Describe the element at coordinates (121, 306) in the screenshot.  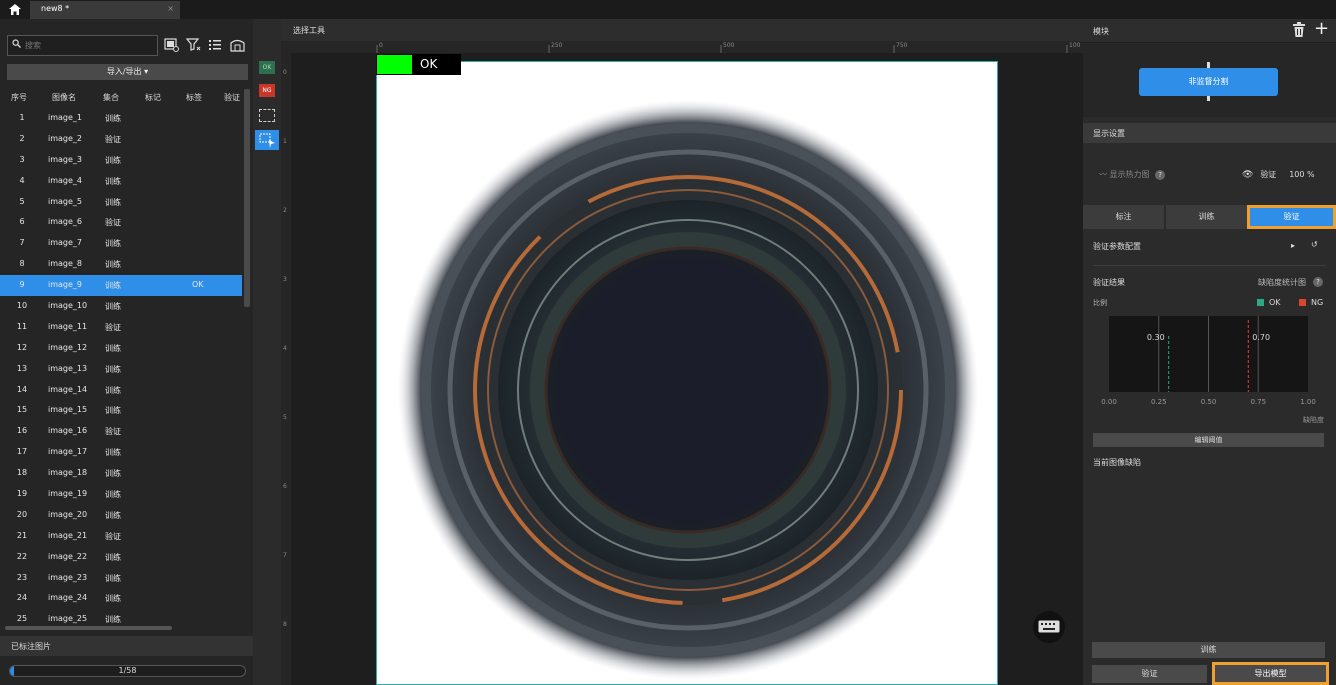
I see `table-row: 10 image_10 训练` at that location.